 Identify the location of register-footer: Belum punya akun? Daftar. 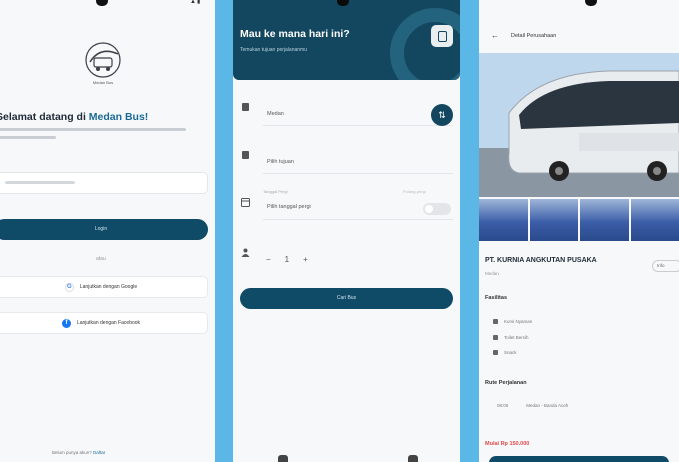
(78, 452).